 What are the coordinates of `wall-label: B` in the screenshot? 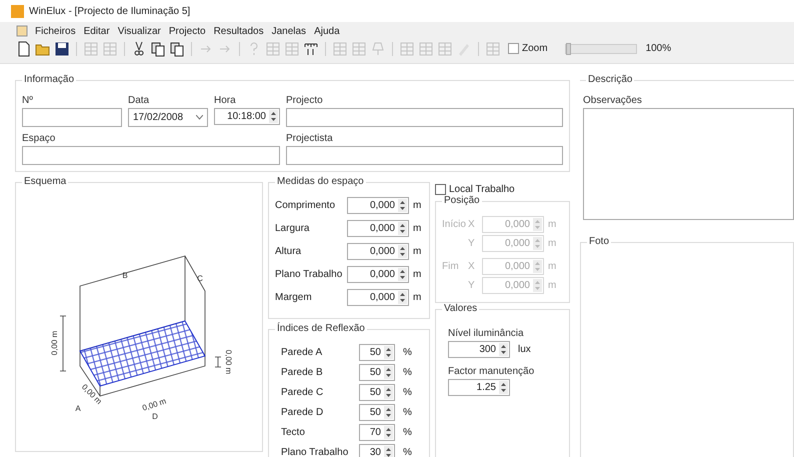 It's located at (125, 275).